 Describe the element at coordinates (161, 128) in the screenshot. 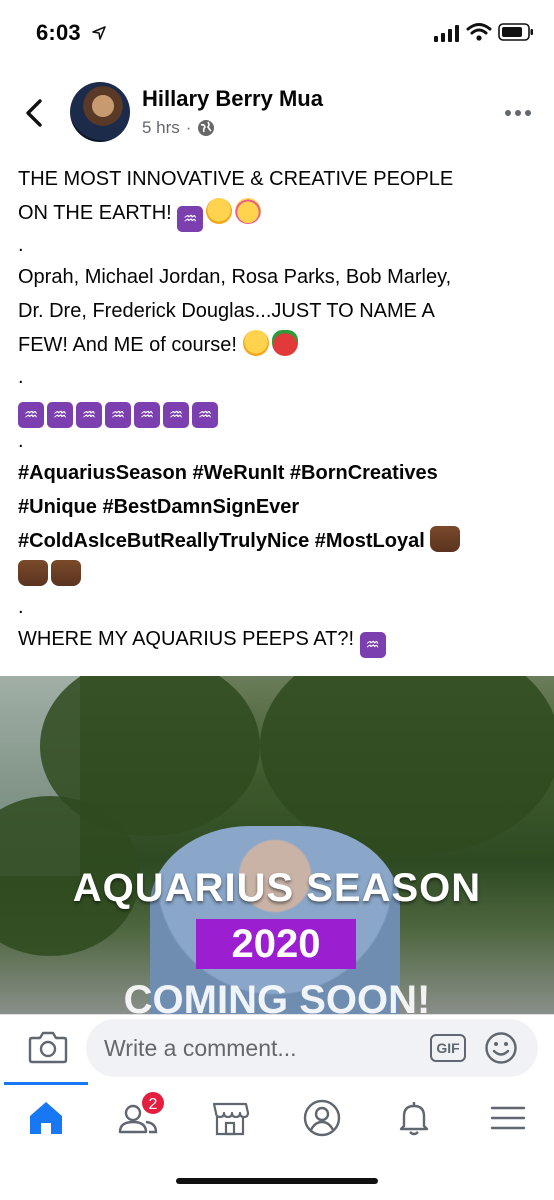

I see `post-time: 5 hrs` at that location.